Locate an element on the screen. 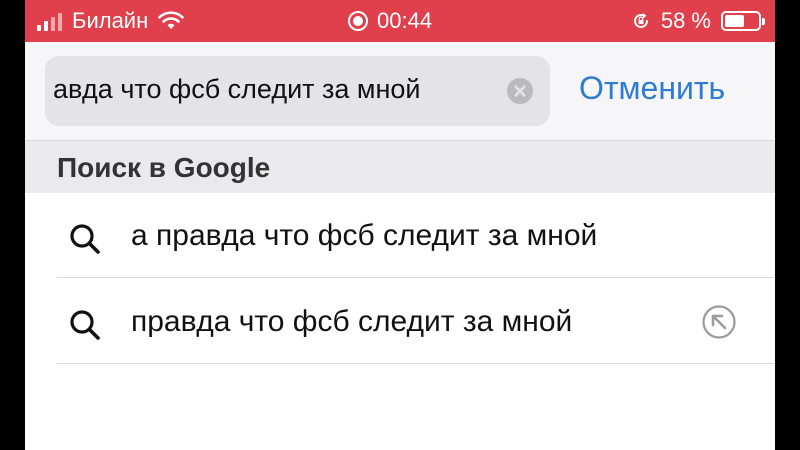 Image resolution: width=800 pixels, height=450 pixels. arrow-up-left-icon is located at coordinates (719, 322).